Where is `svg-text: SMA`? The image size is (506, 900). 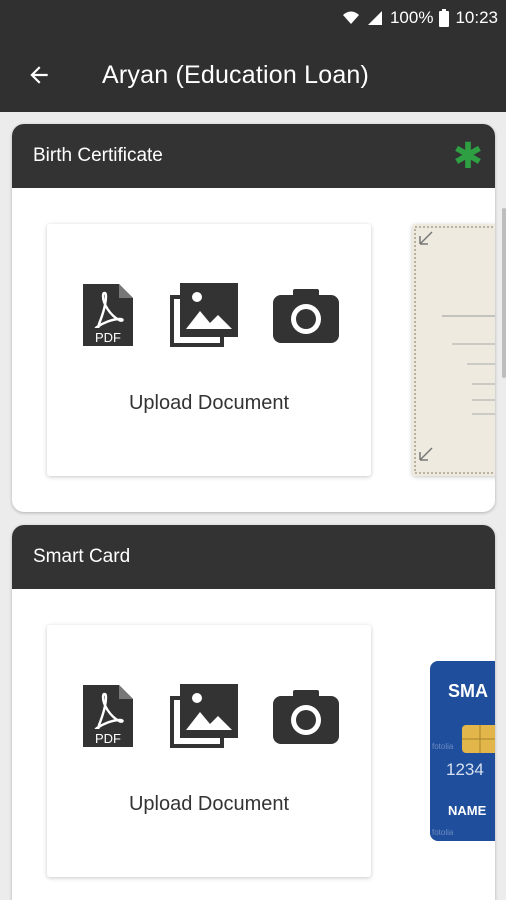
svg-text: SMA is located at coordinates (468, 691).